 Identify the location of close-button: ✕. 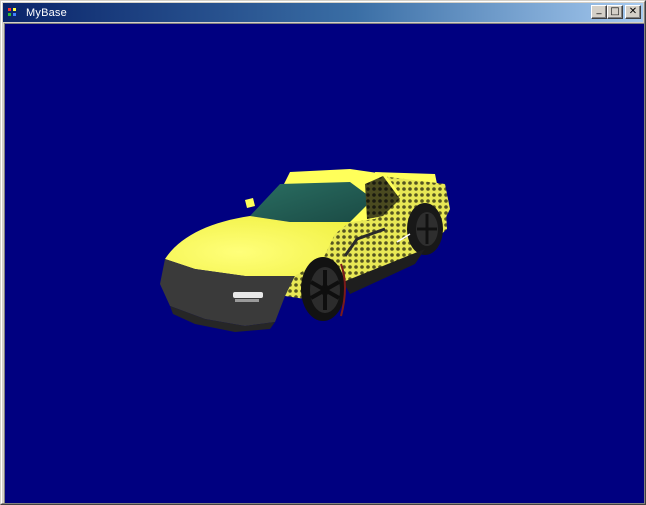
(633, 12).